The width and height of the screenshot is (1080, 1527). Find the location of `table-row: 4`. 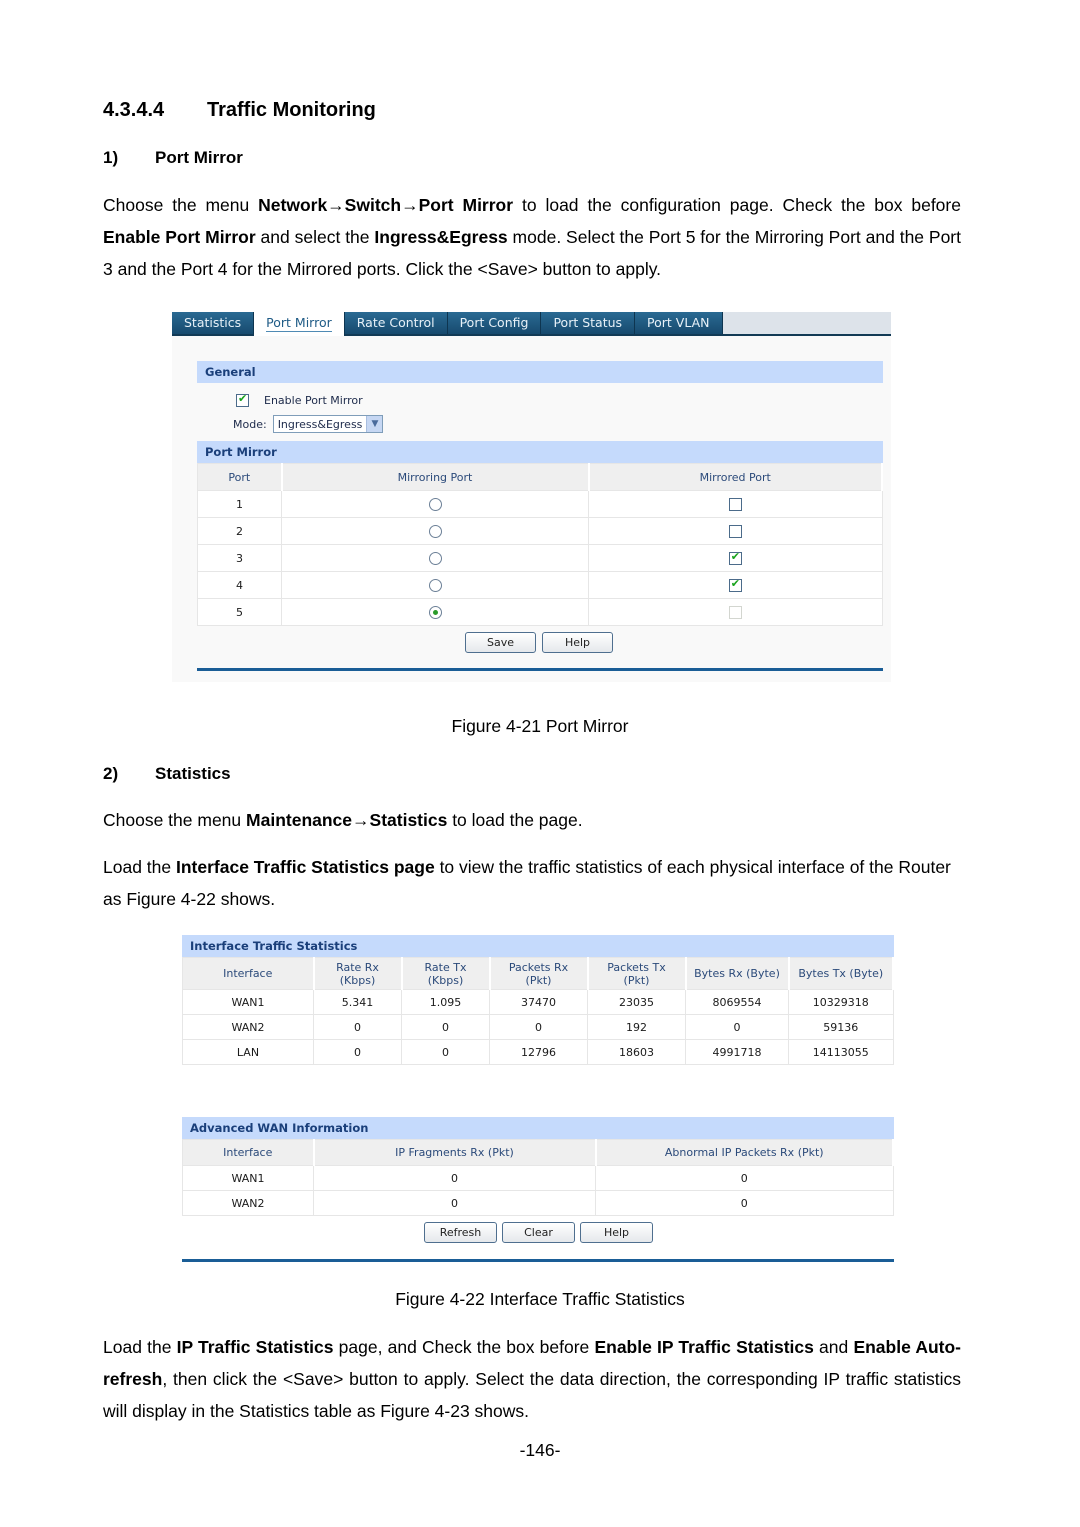

table-row: 4 is located at coordinates (540, 585).